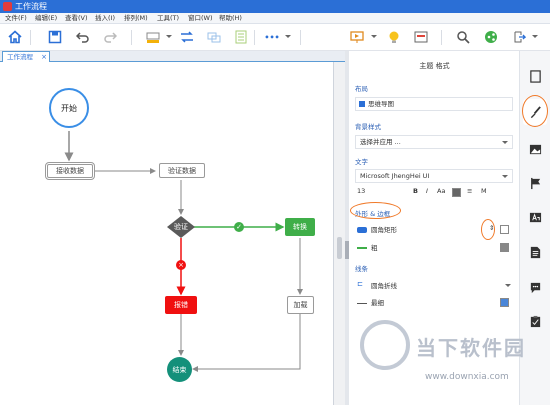  What do you see at coordinates (456, 192) in the screenshot?
I see `text-color-swatch` at bounding box center [456, 192].